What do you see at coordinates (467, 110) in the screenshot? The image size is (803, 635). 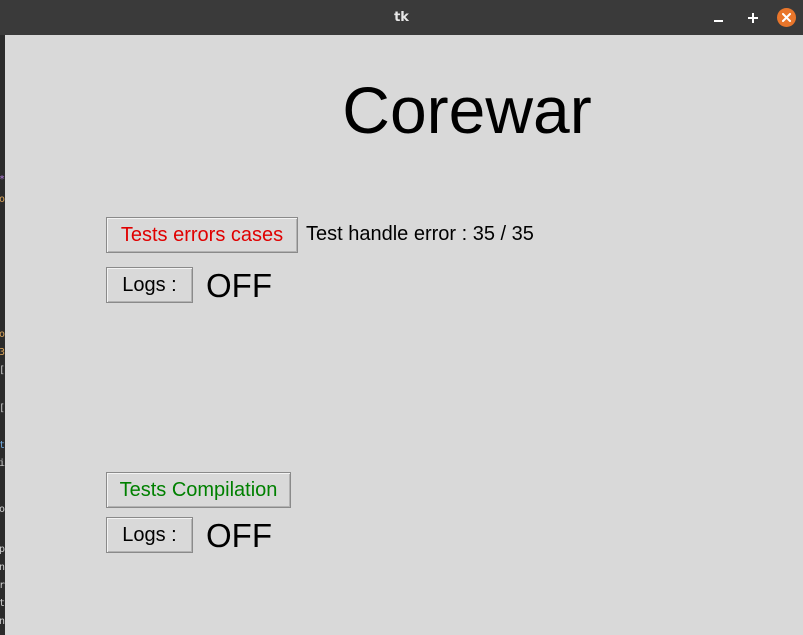 I see `app-heading: Corewar` at bounding box center [467, 110].